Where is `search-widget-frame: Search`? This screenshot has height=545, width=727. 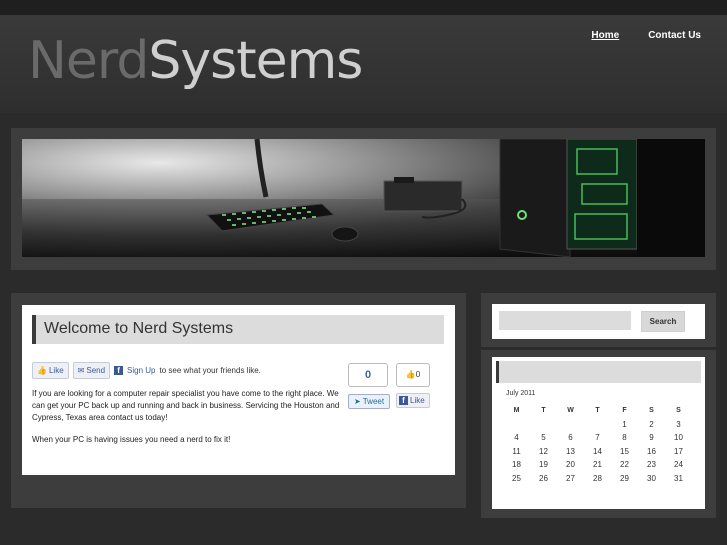 search-widget-frame: Search is located at coordinates (598, 320).